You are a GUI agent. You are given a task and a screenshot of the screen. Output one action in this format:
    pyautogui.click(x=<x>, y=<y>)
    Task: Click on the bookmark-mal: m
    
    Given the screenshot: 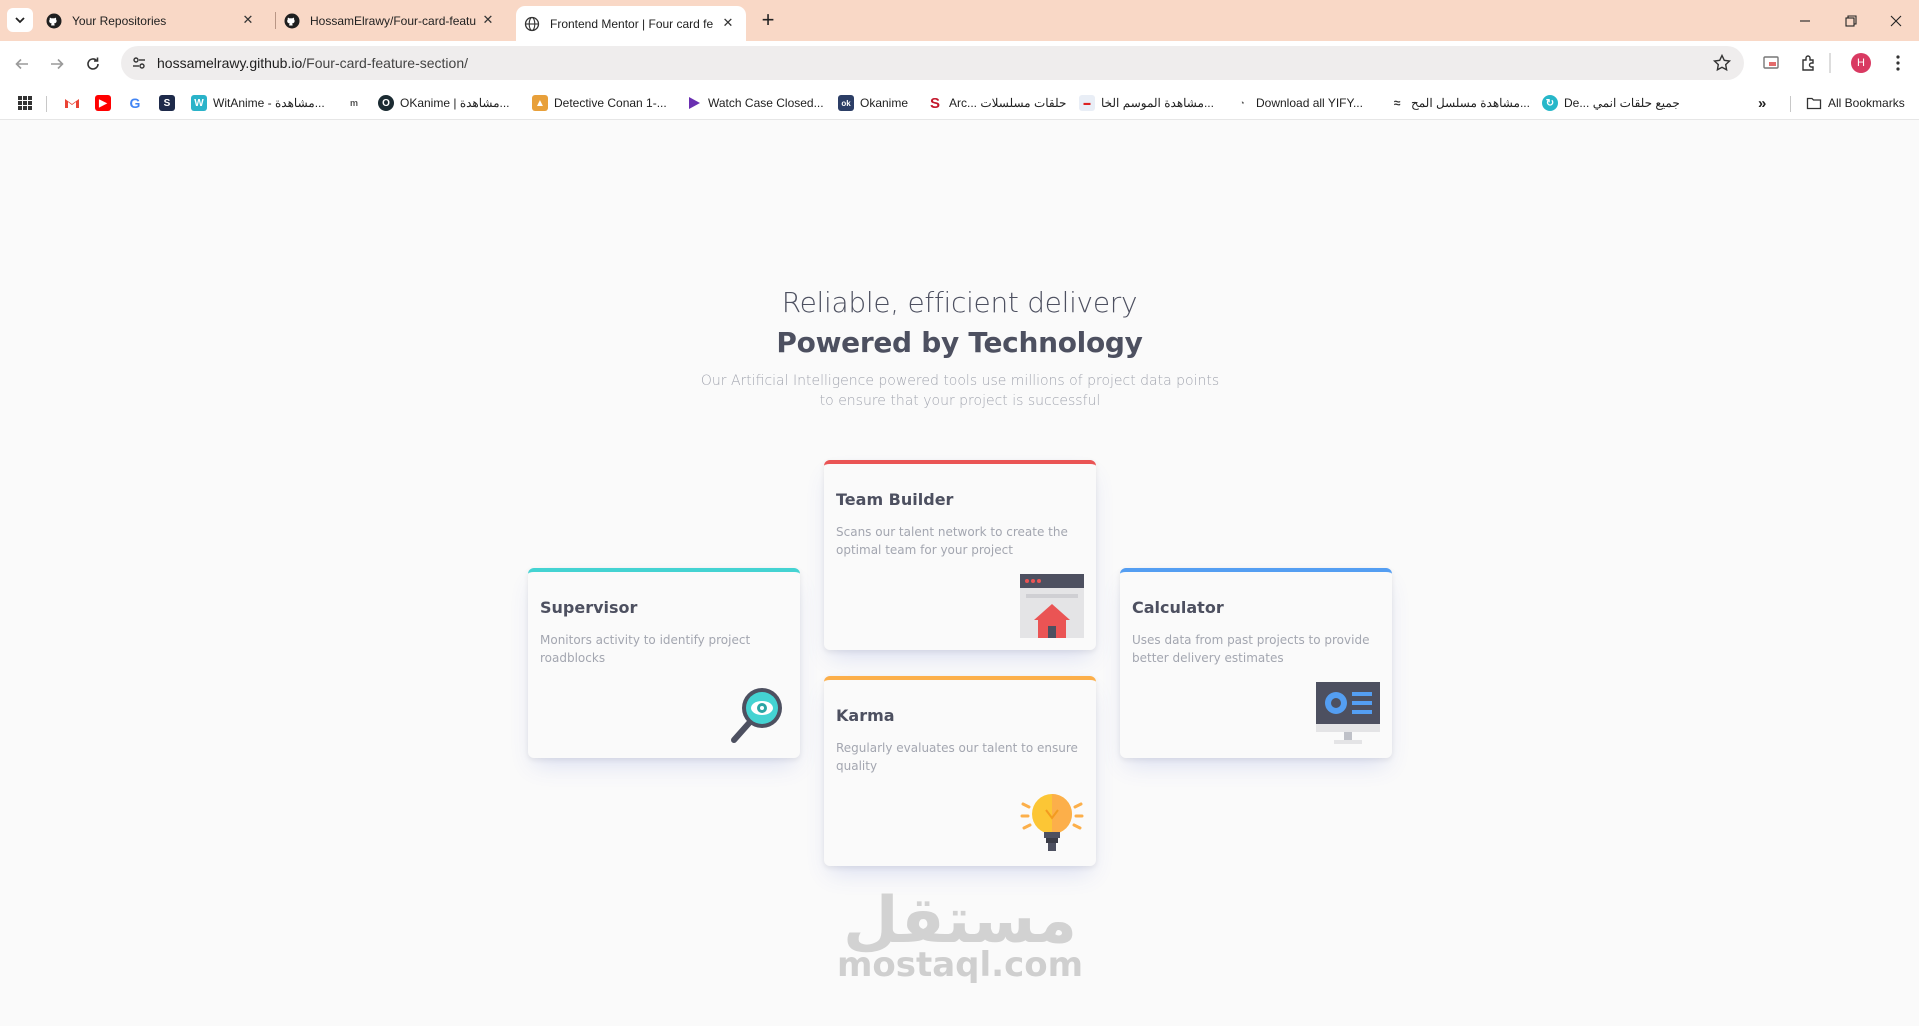 What is the action you would take?
    pyautogui.click(x=357, y=103)
    